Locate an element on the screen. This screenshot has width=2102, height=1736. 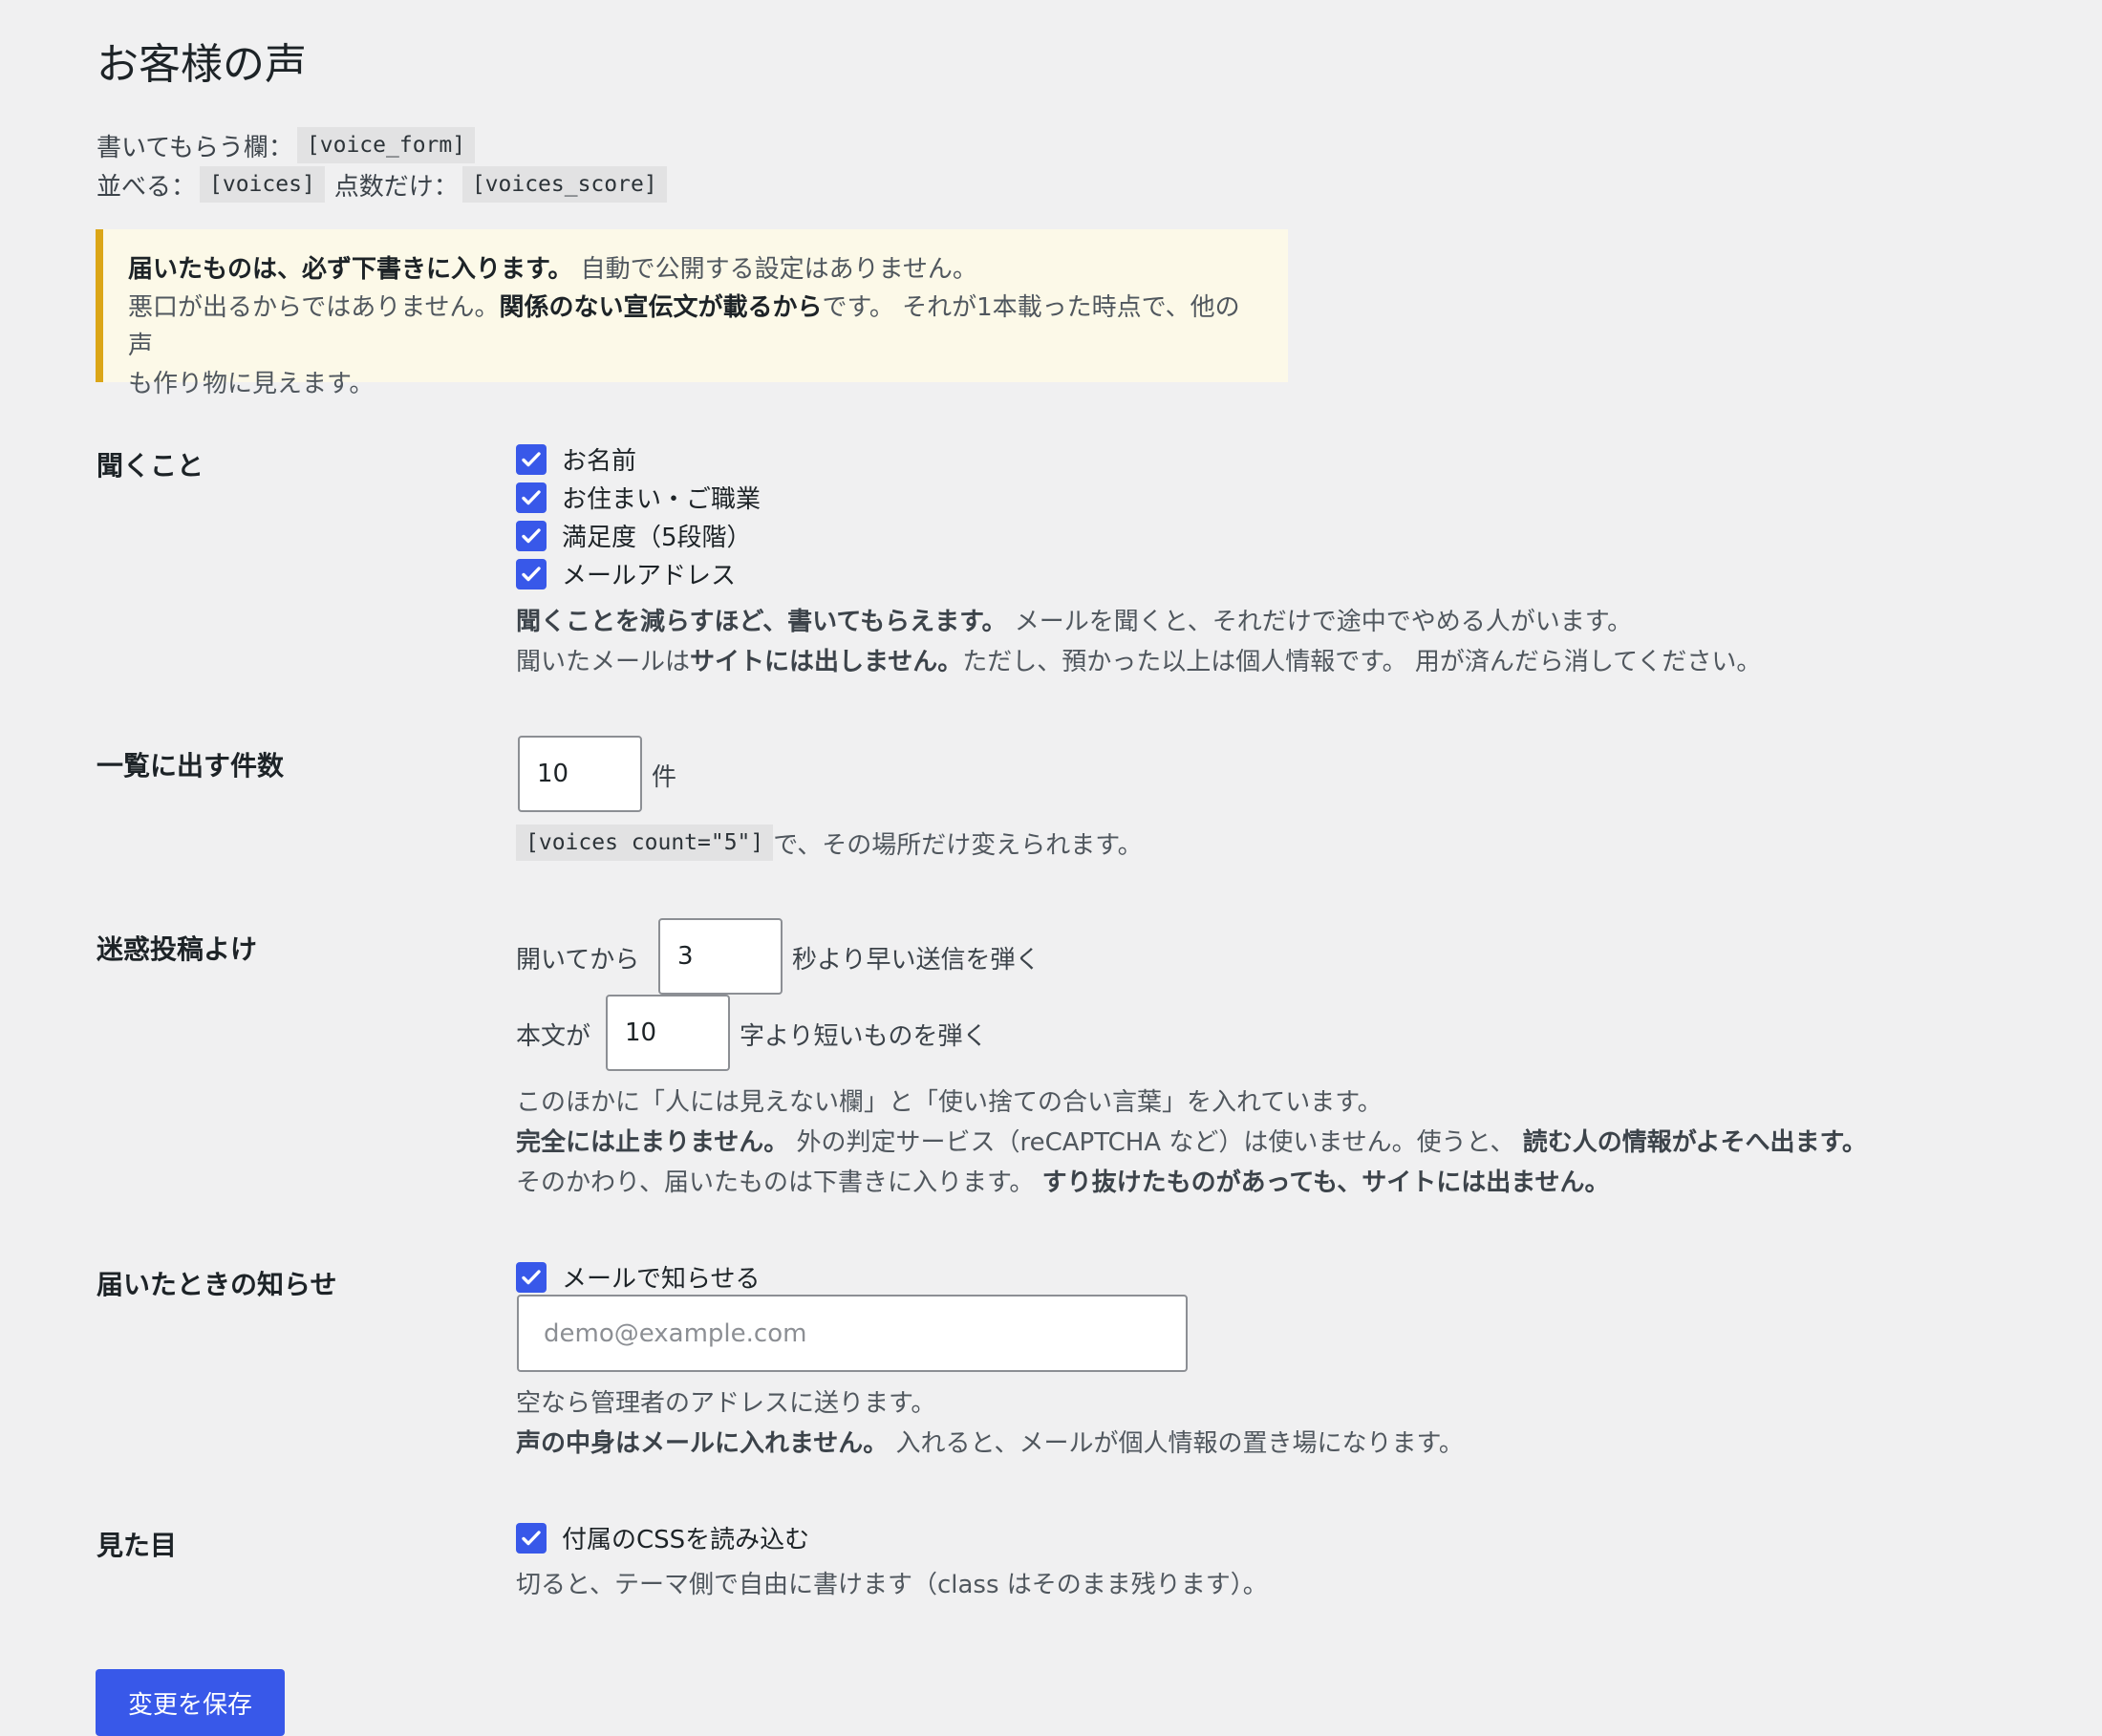
page-title: お客様の声 is located at coordinates (202, 64).